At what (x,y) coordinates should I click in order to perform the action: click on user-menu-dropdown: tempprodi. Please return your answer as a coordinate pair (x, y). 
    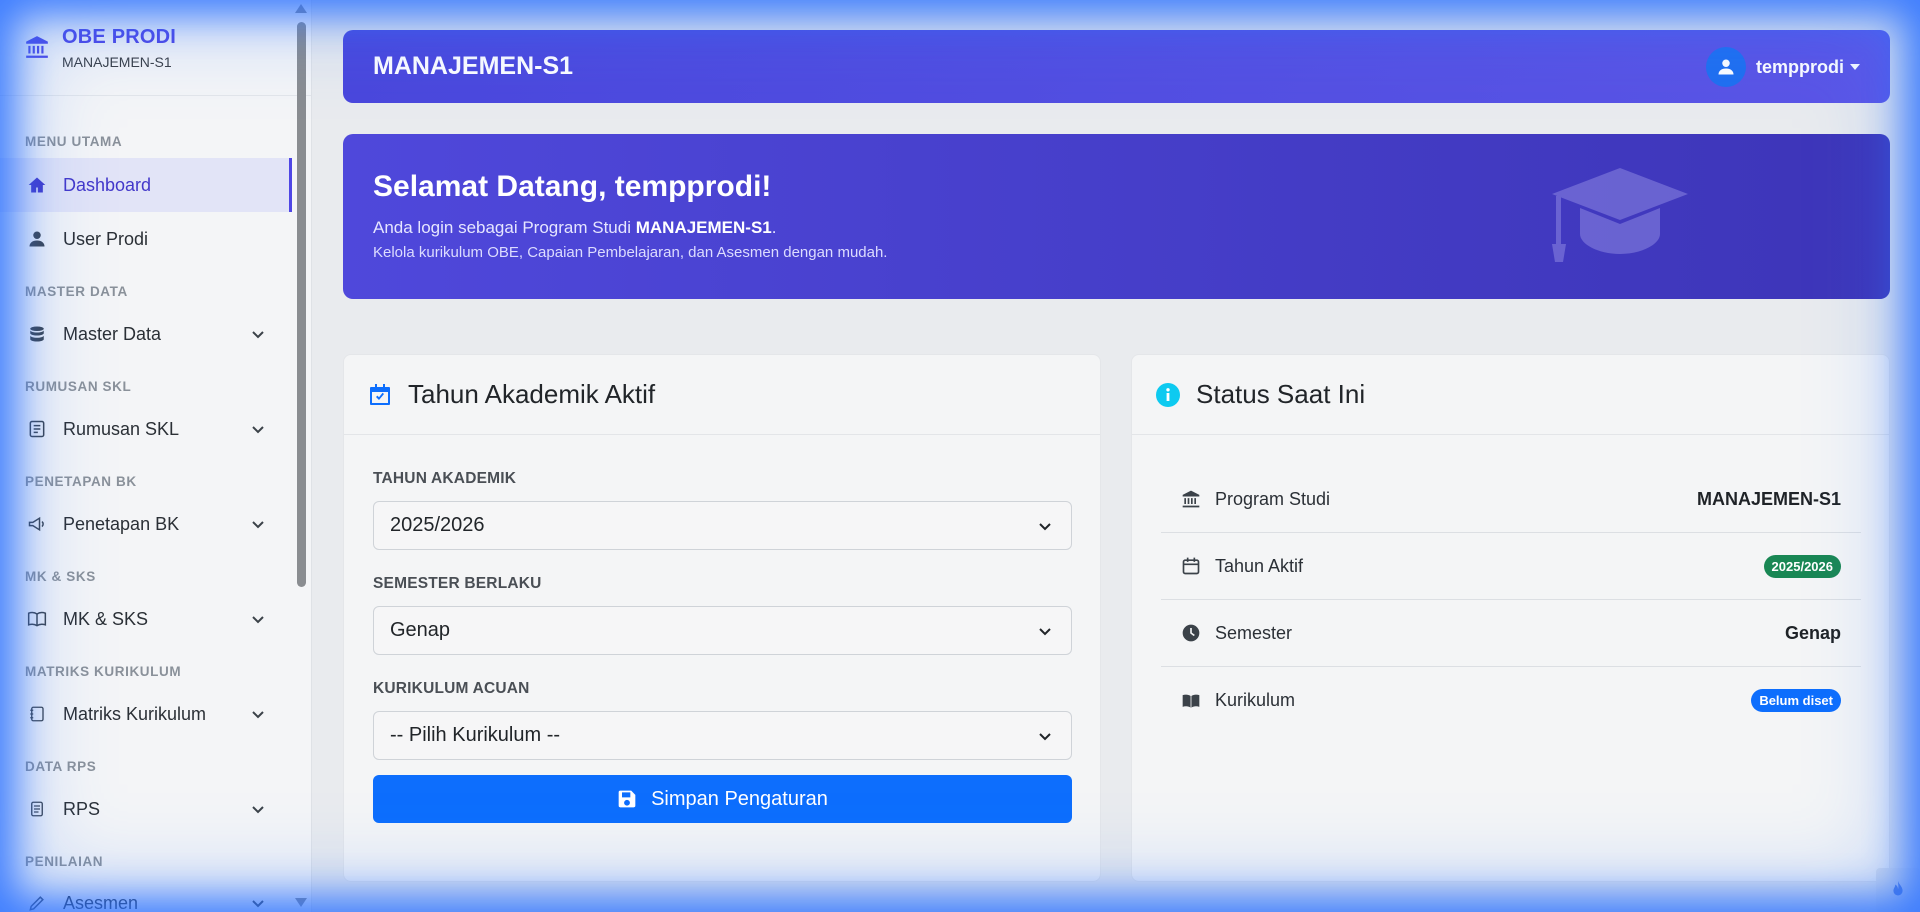
    Looking at the image, I should click on (1783, 67).